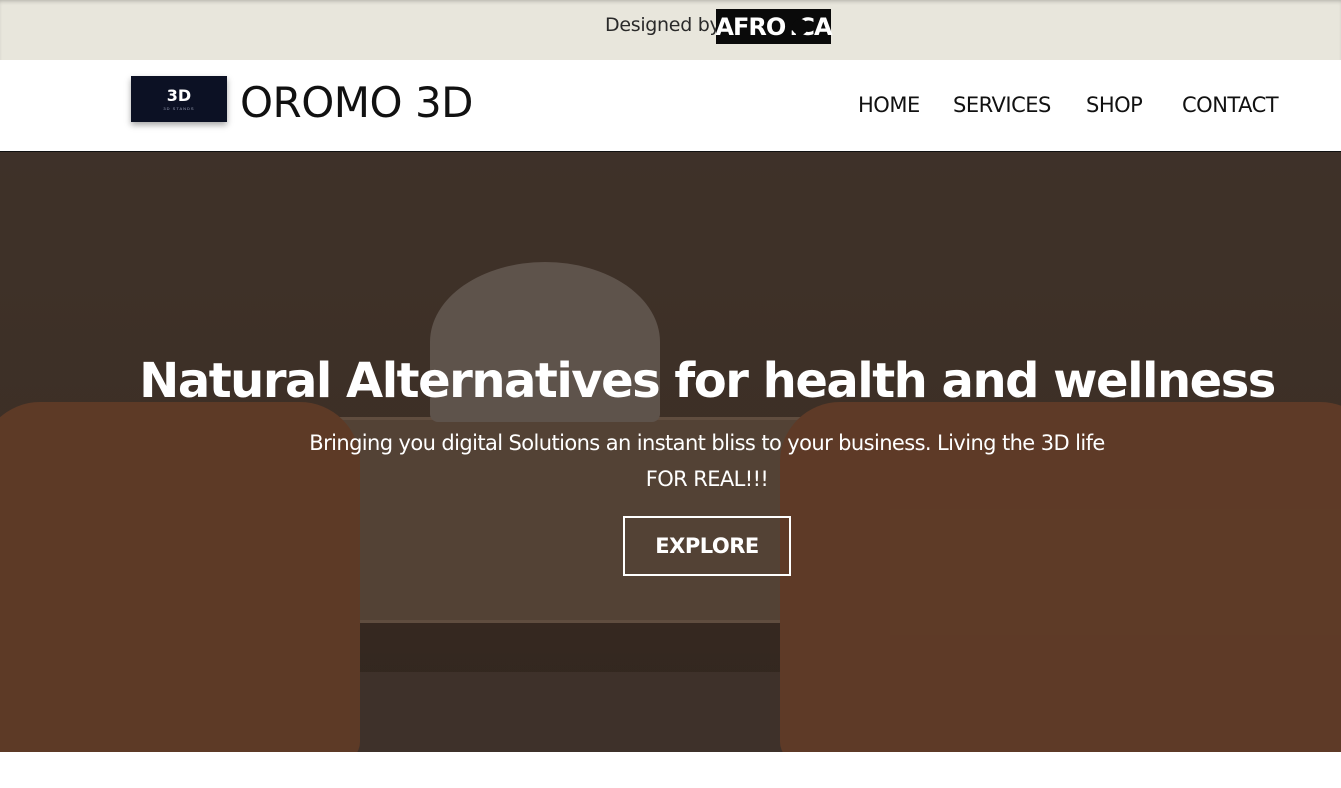 This screenshot has width=1341, height=788. I want to click on site-logo: 3D 3D STANDS, so click(179, 99).